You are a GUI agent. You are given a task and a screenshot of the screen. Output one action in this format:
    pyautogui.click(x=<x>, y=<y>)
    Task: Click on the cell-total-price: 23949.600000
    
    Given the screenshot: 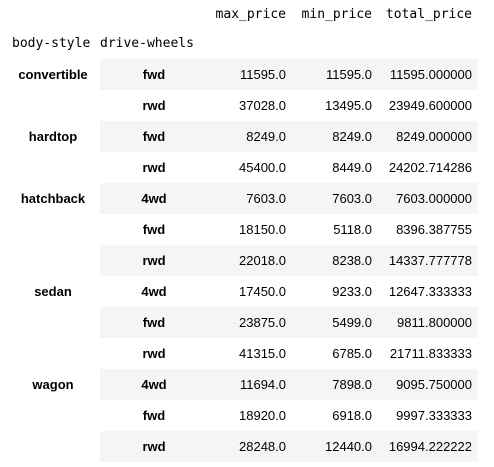 What is the action you would take?
    pyautogui.click(x=430, y=105)
    